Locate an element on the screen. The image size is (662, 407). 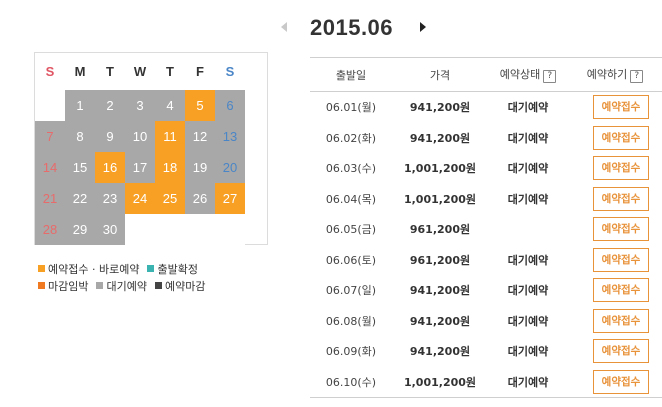
calendar-day: 22 is located at coordinates (80, 198).